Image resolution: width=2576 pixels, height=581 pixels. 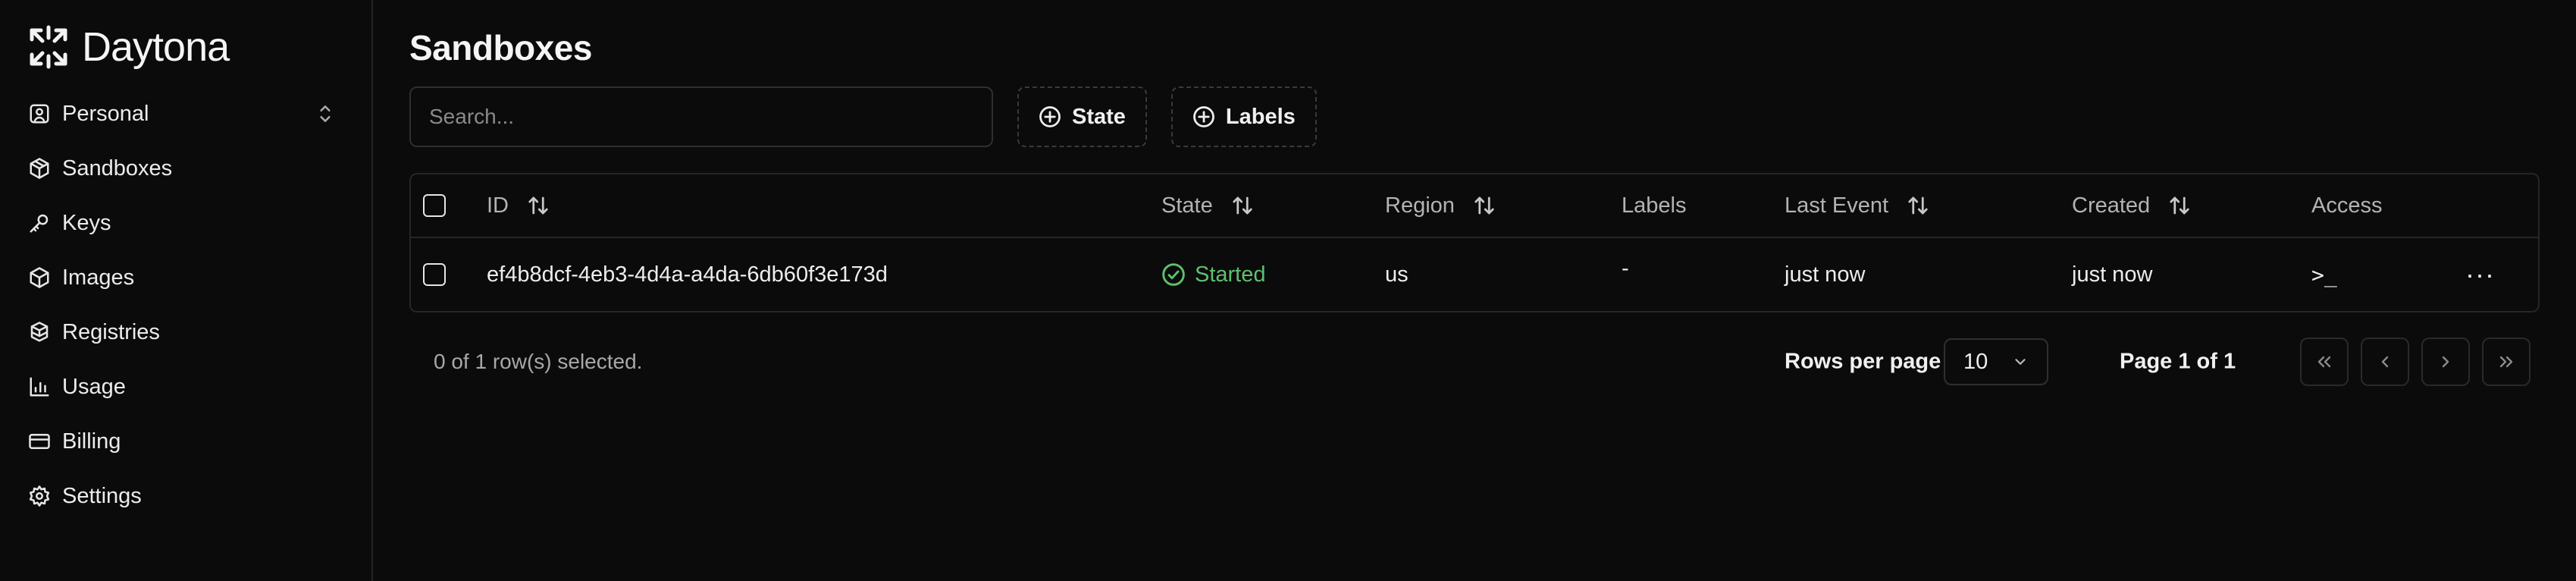 I want to click on workspace-switcher: Personal, so click(x=186, y=113).